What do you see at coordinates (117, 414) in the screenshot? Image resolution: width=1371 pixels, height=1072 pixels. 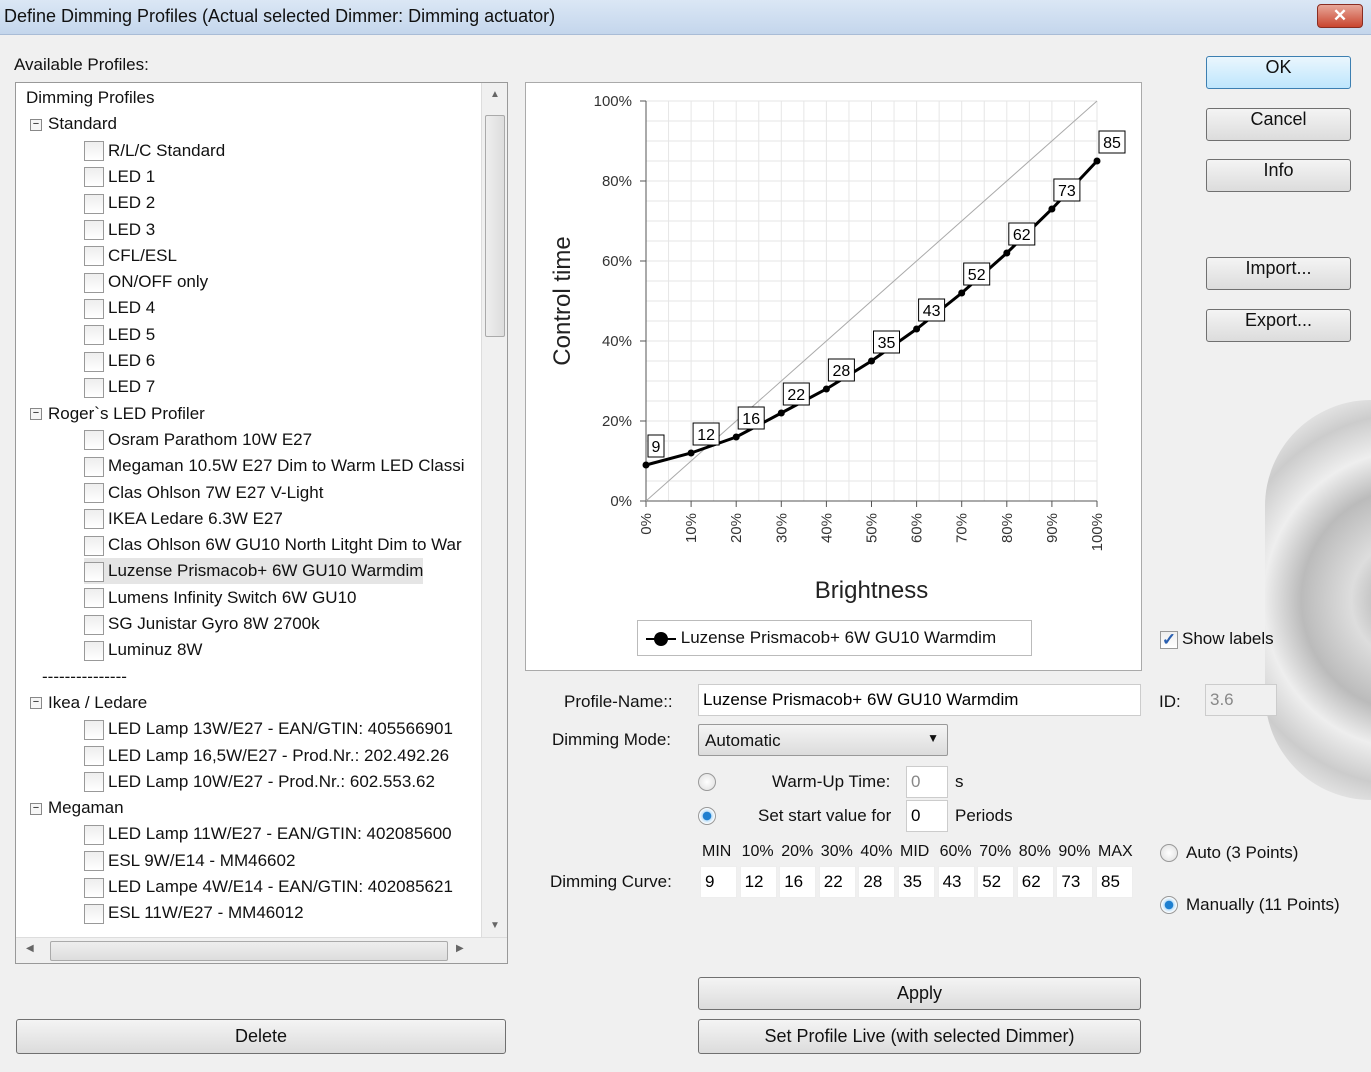 I see `tree-group: − Roger`s LED Profiler` at bounding box center [117, 414].